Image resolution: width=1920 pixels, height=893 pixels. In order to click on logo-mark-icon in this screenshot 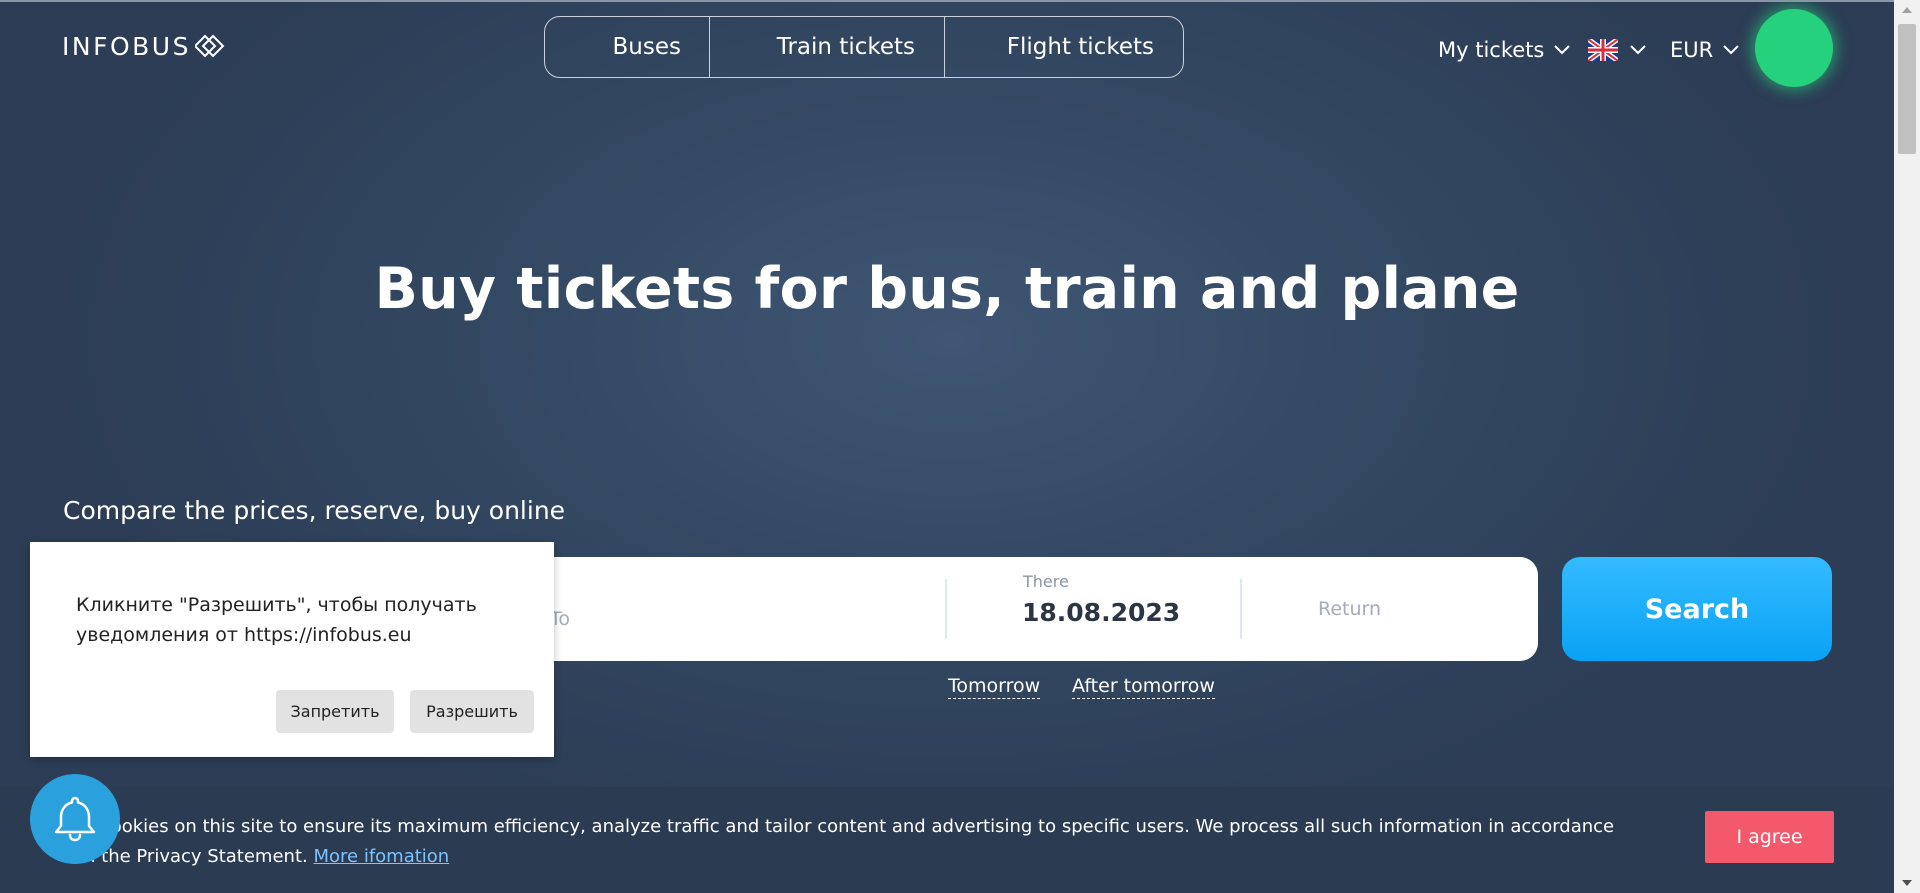, I will do `click(209, 46)`.